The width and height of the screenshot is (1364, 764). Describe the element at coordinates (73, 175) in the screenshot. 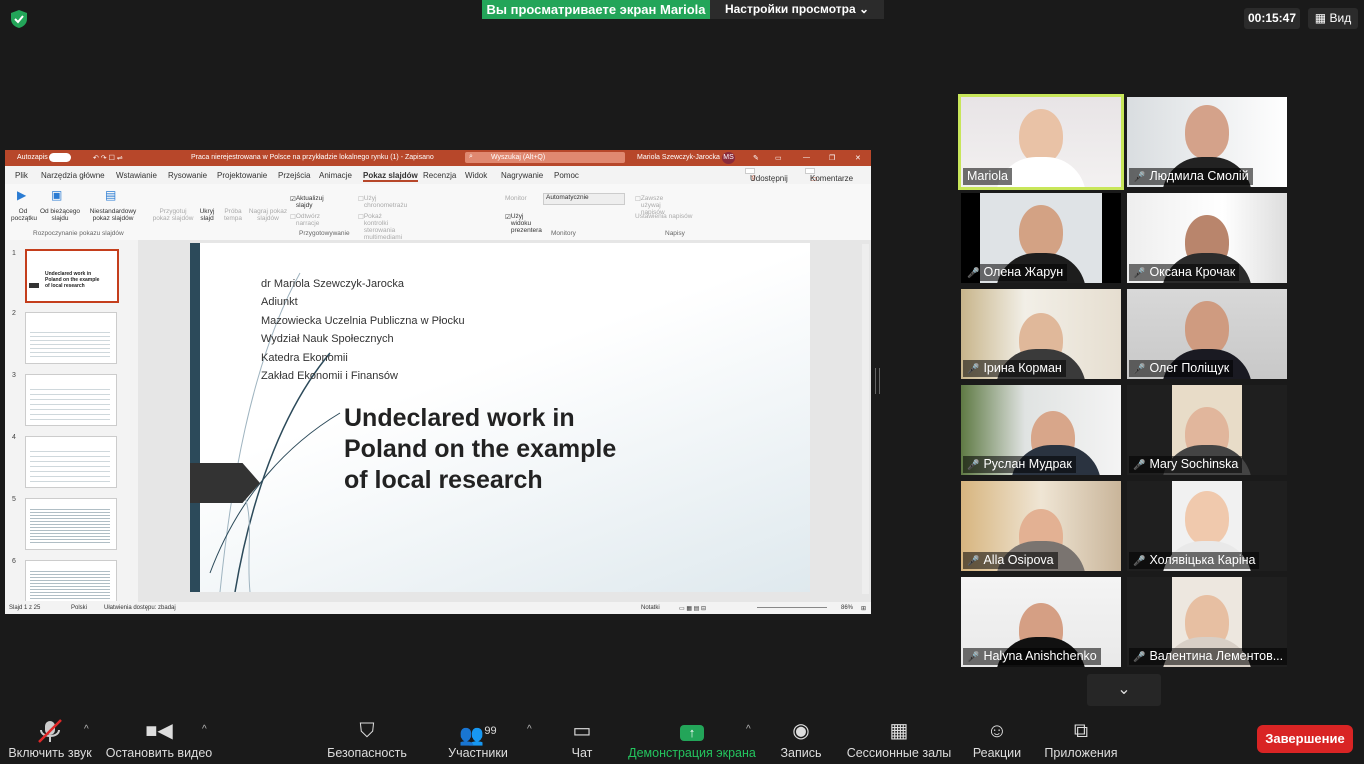

I see `menu-home: Narzędzia główne` at that location.